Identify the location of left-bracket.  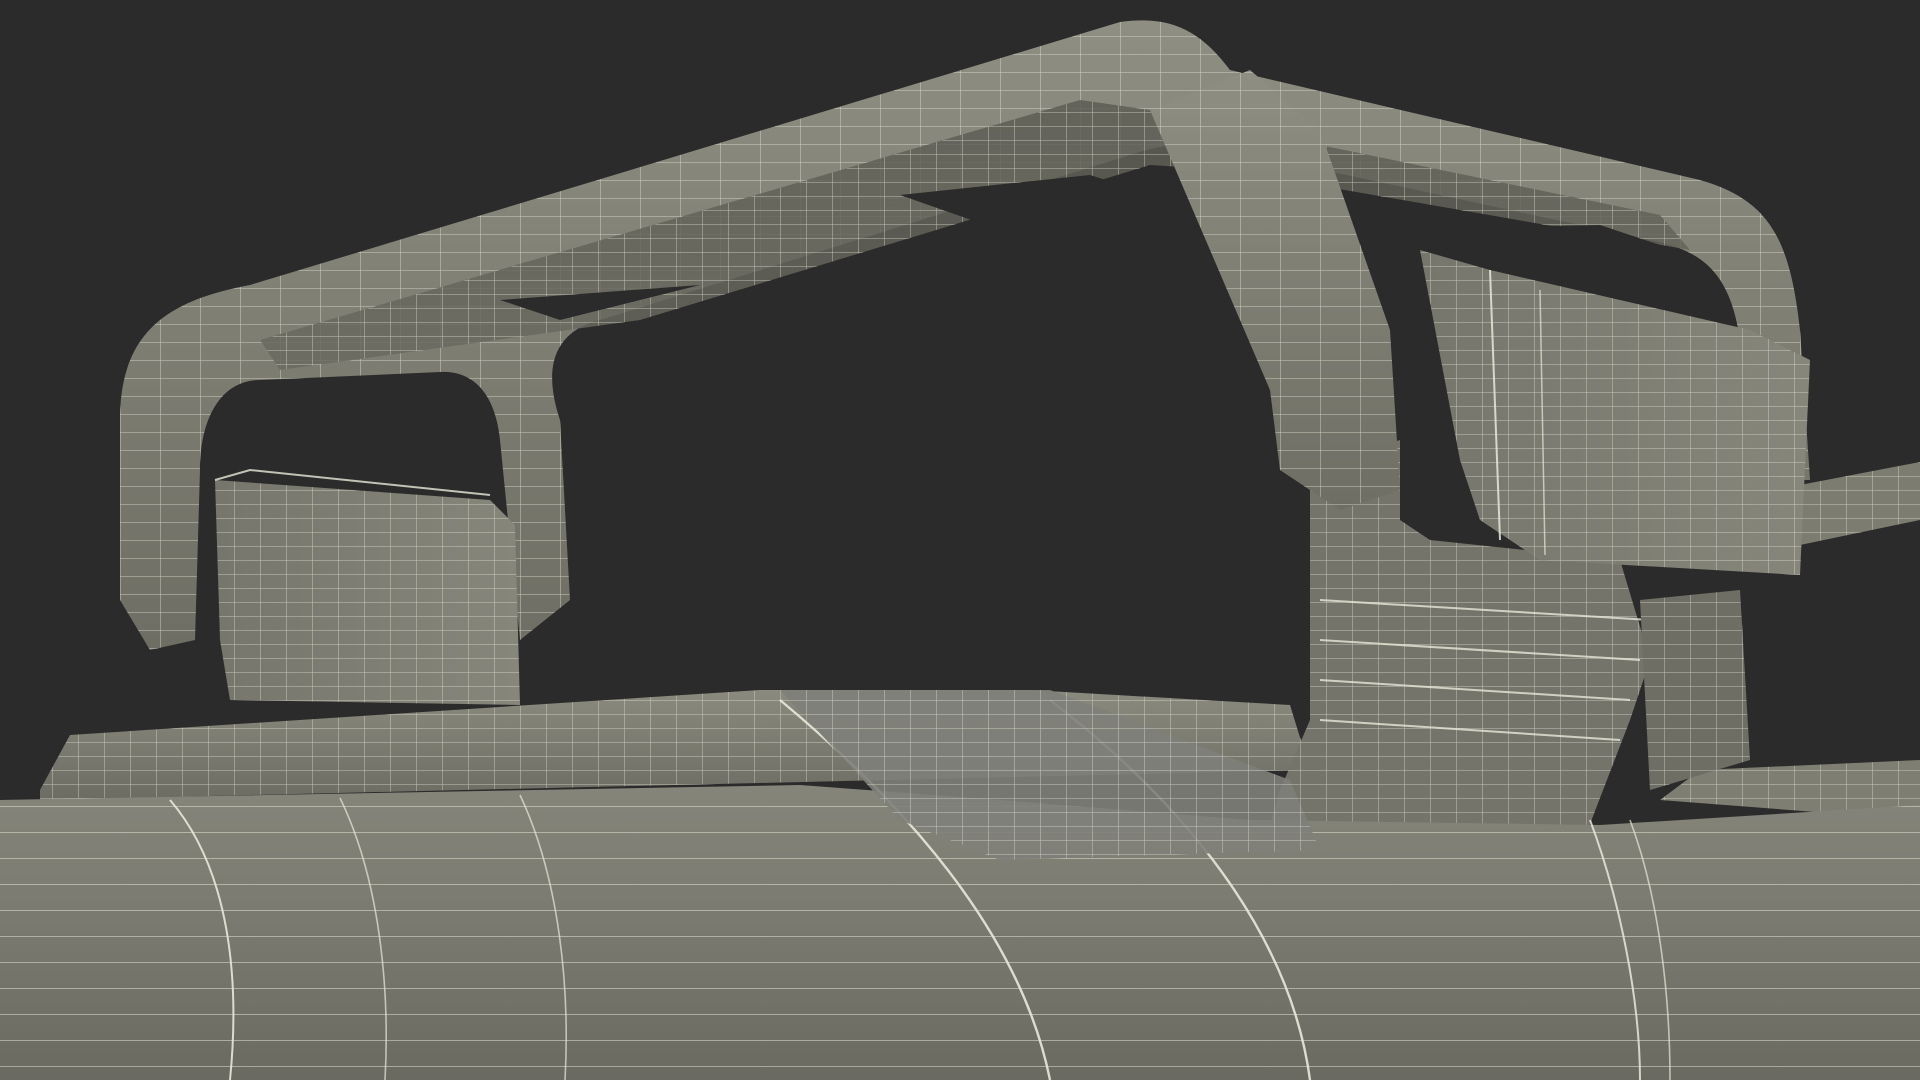
(367, 586).